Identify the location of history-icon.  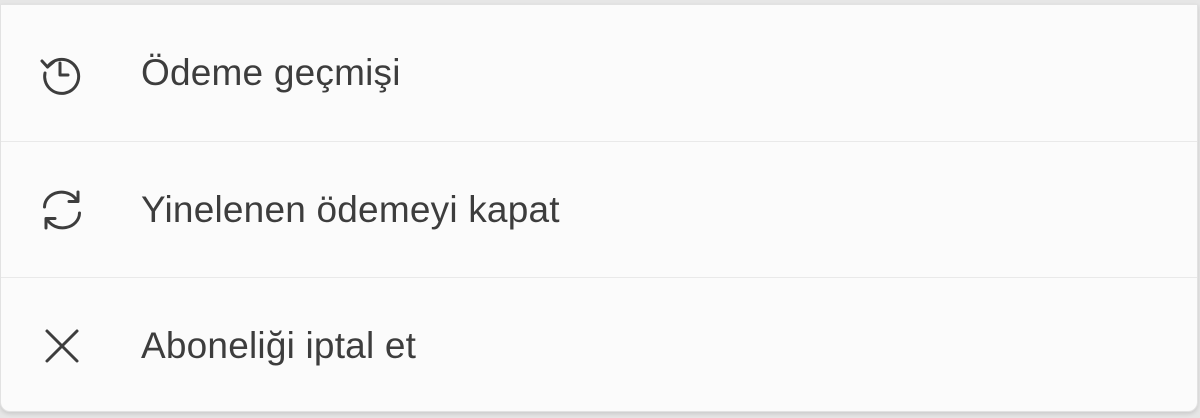
(62, 73).